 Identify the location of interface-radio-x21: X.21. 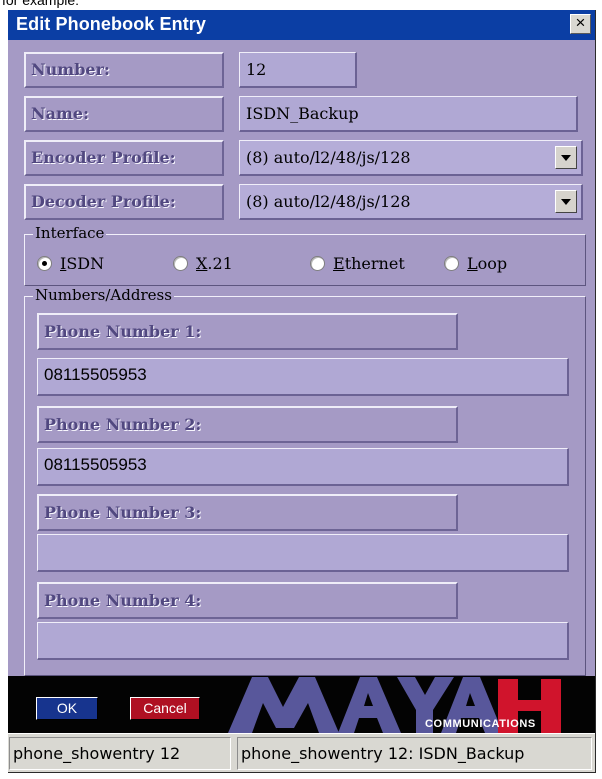
(203, 263).